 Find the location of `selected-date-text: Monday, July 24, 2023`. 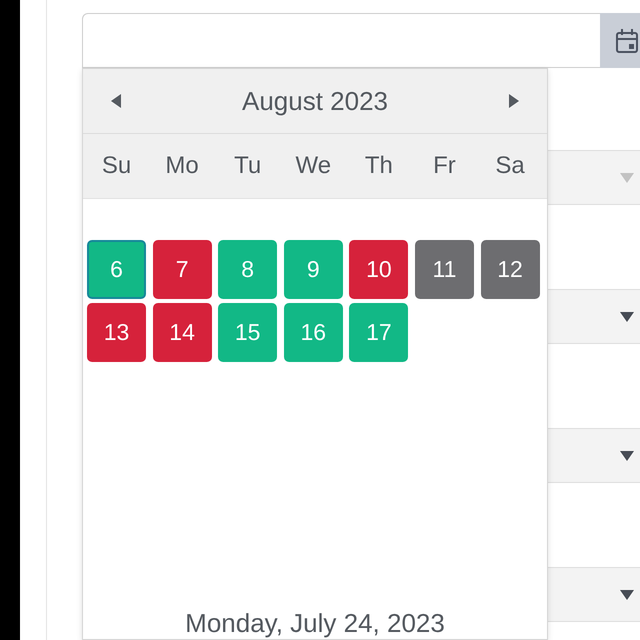

selected-date-text: Monday, July 24, 2023 is located at coordinates (315, 623).